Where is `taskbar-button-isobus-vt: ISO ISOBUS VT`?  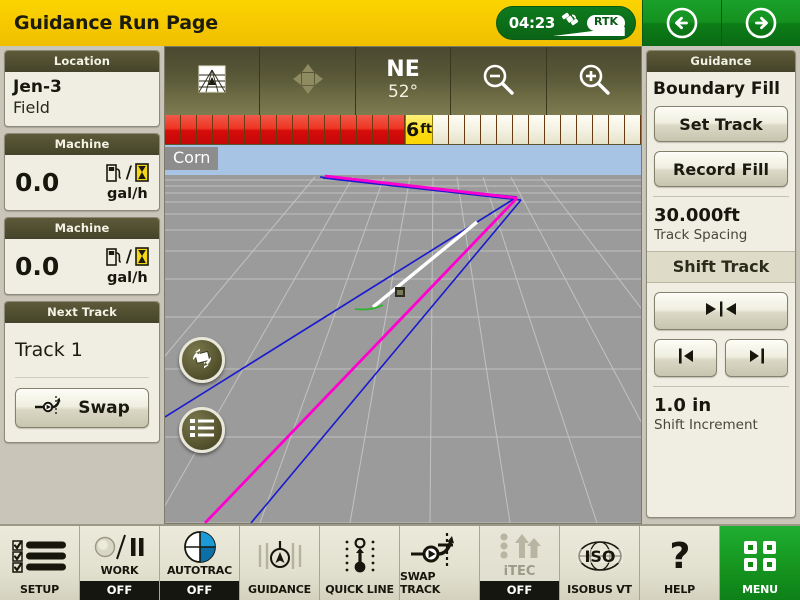
taskbar-button-isobus-vt: ISO ISOBUS VT is located at coordinates (600, 563).